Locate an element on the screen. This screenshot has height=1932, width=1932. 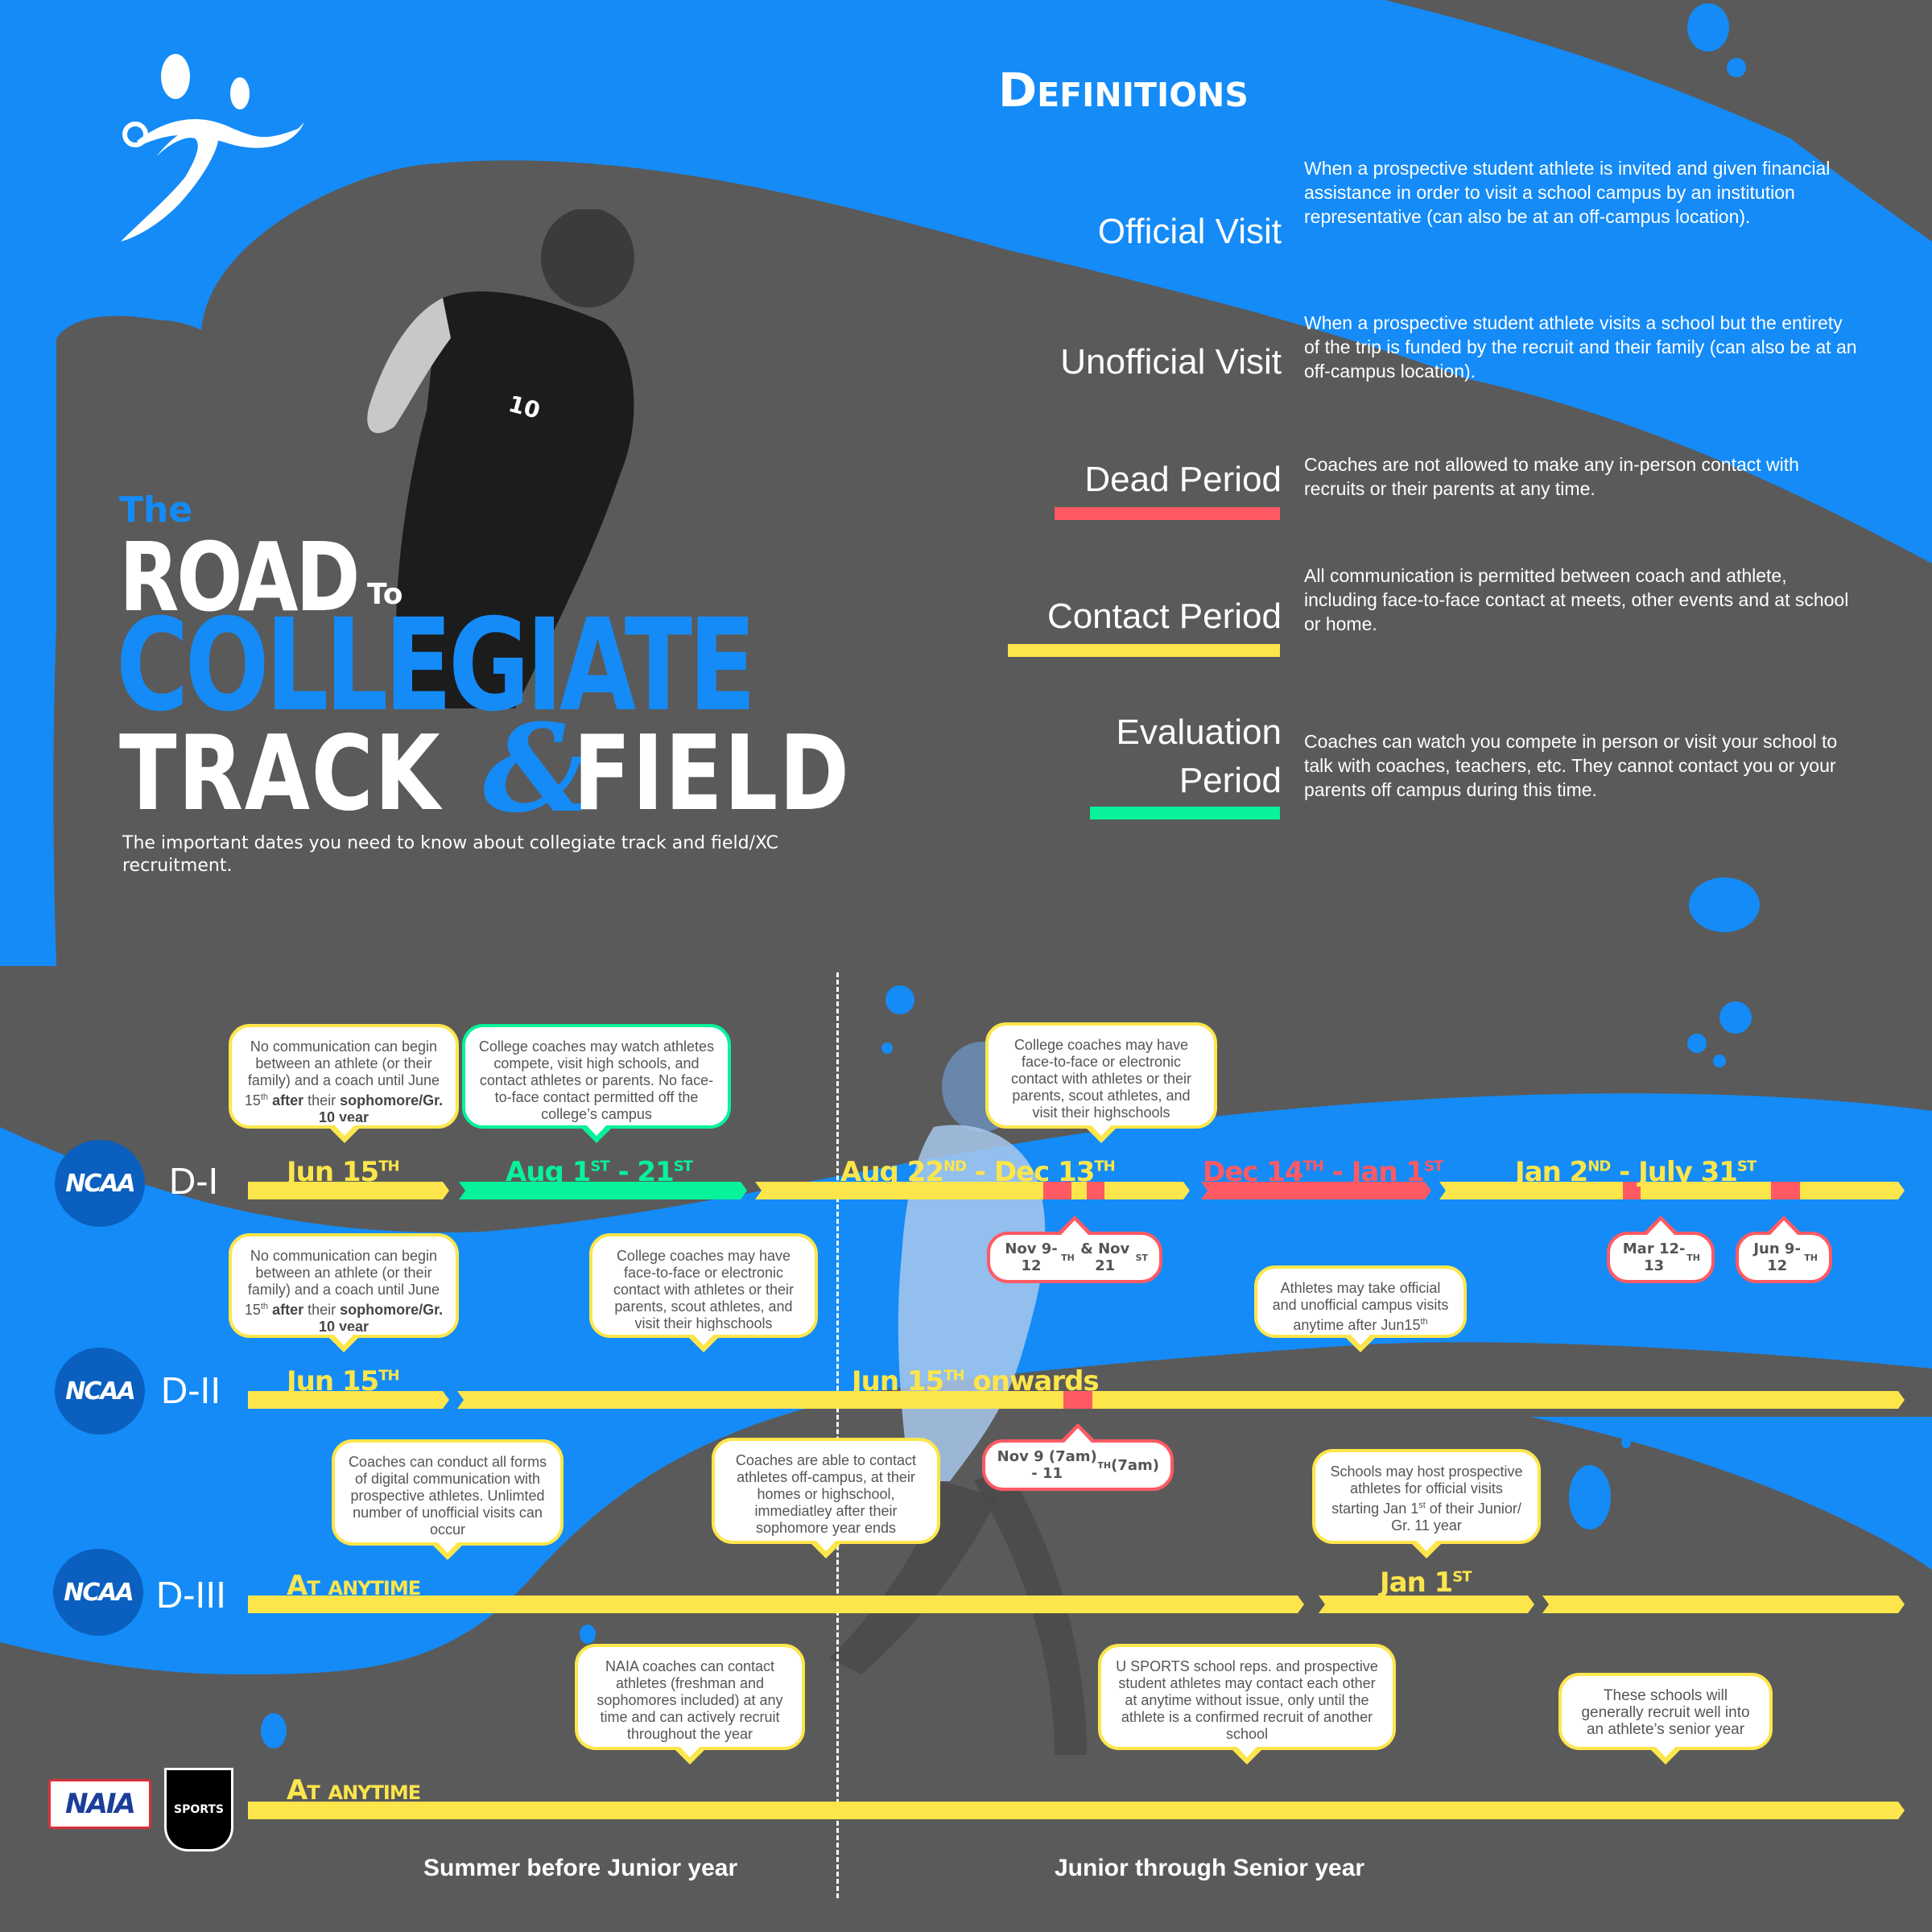
definition-term-evaluation-period-line1: Evaluation is located at coordinates (1199, 732).